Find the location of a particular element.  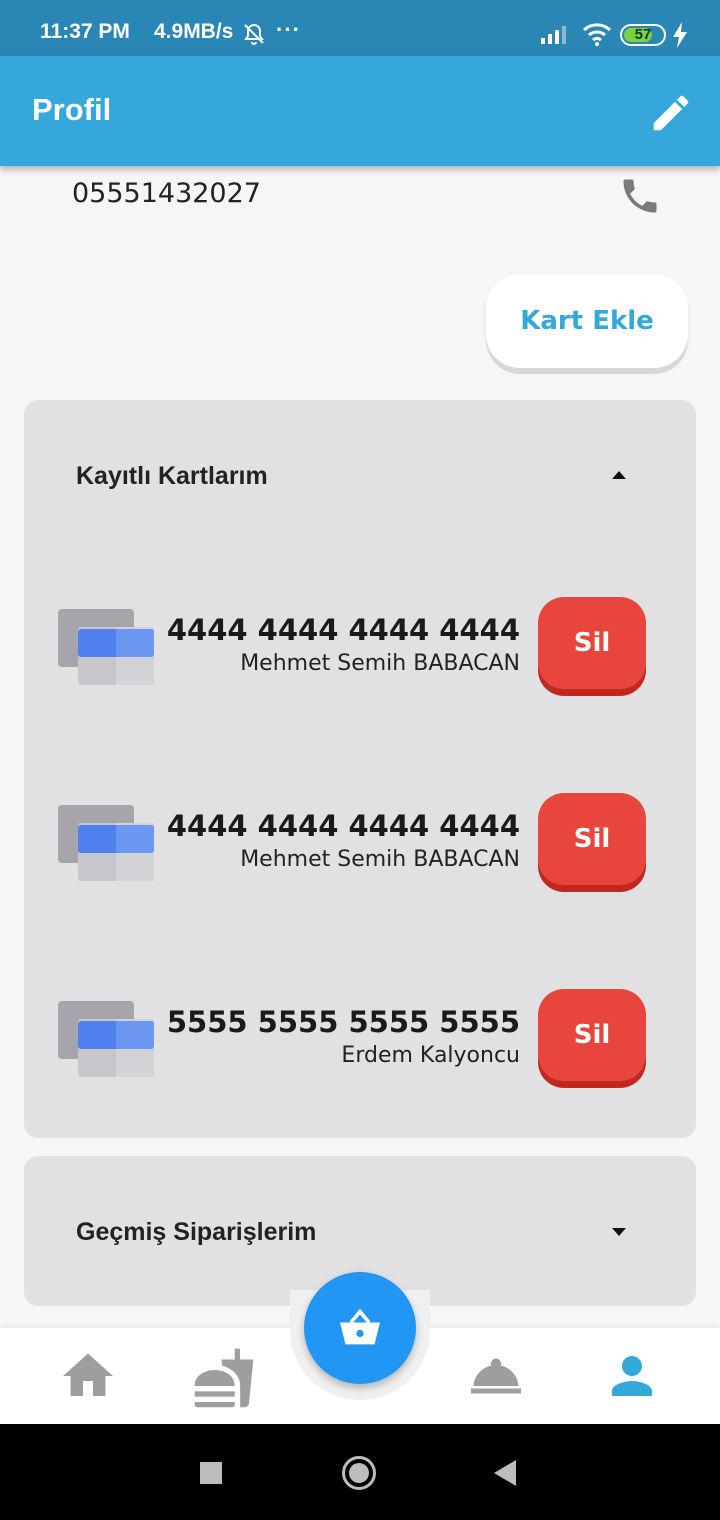

card-number: 5555 5555 5555 5555 is located at coordinates (343, 1022).